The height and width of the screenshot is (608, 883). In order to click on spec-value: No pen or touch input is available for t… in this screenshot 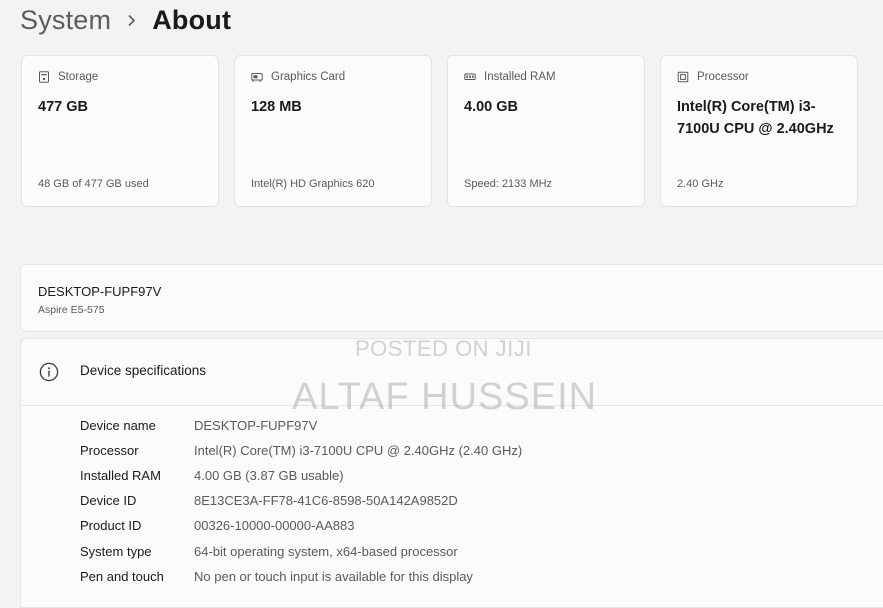, I will do `click(333, 576)`.